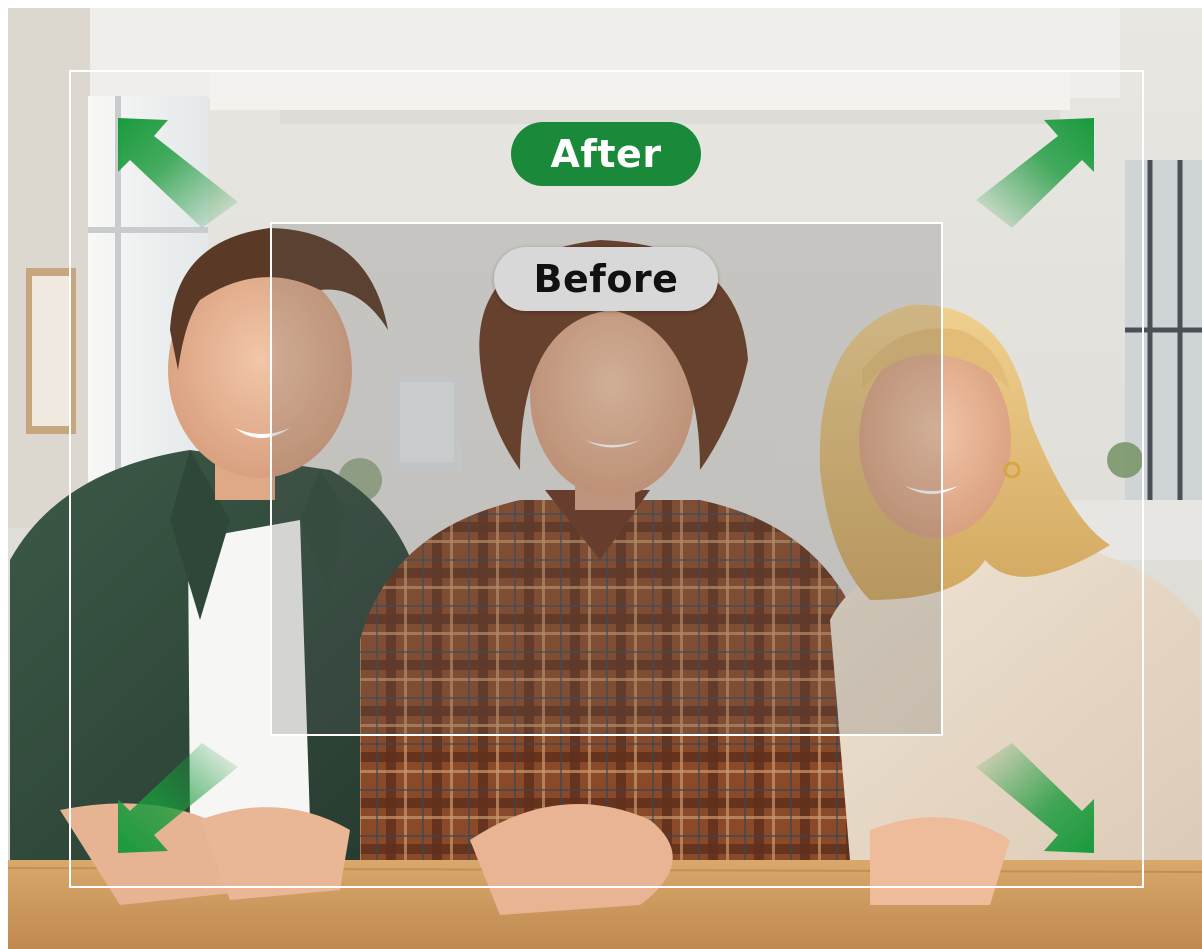 This screenshot has height=949, width=1202. I want to click on arrow-down-right-icon, so click(1035, 798).